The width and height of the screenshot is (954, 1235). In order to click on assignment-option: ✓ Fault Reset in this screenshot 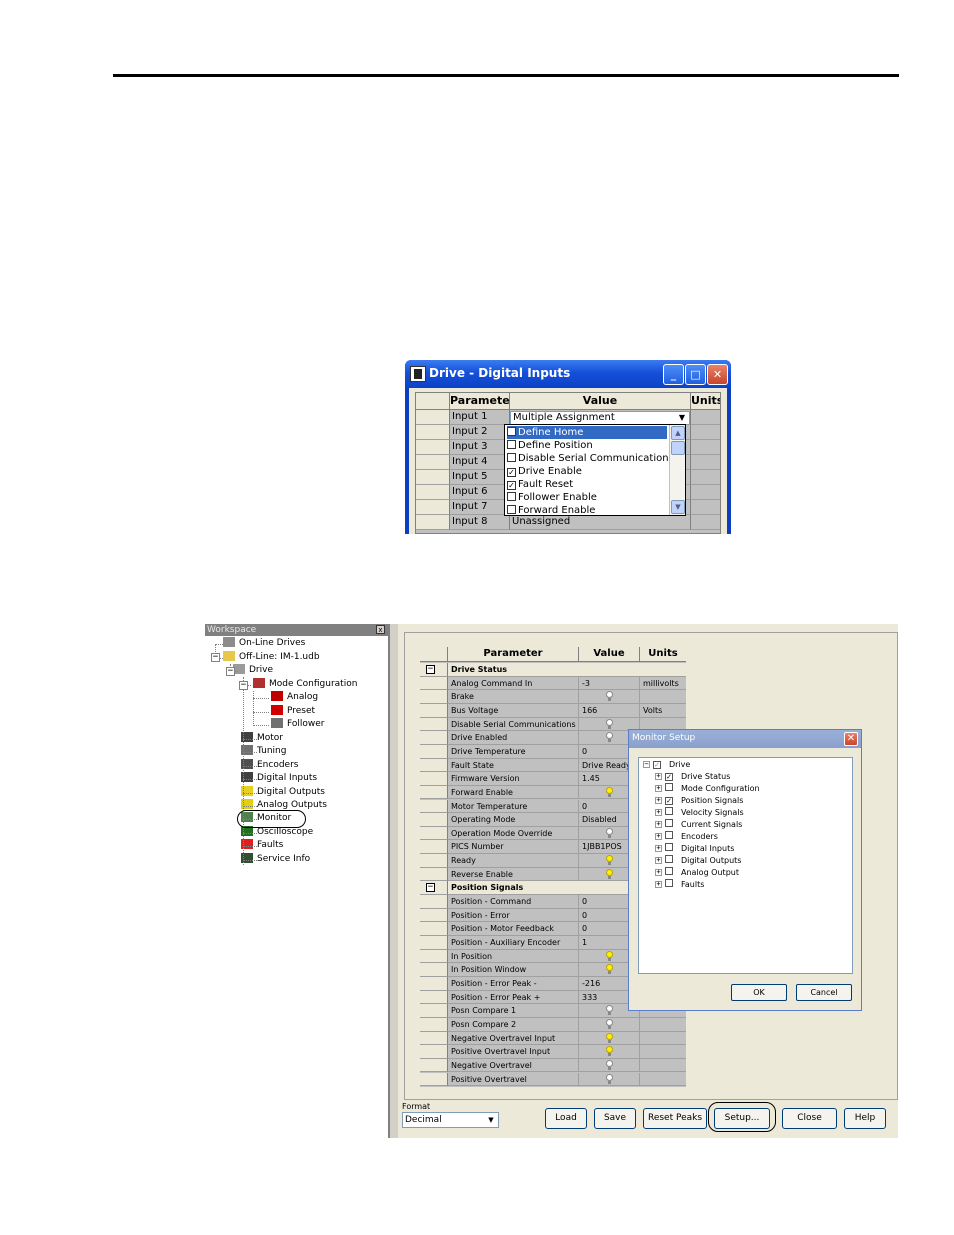, I will do `click(587, 484)`.